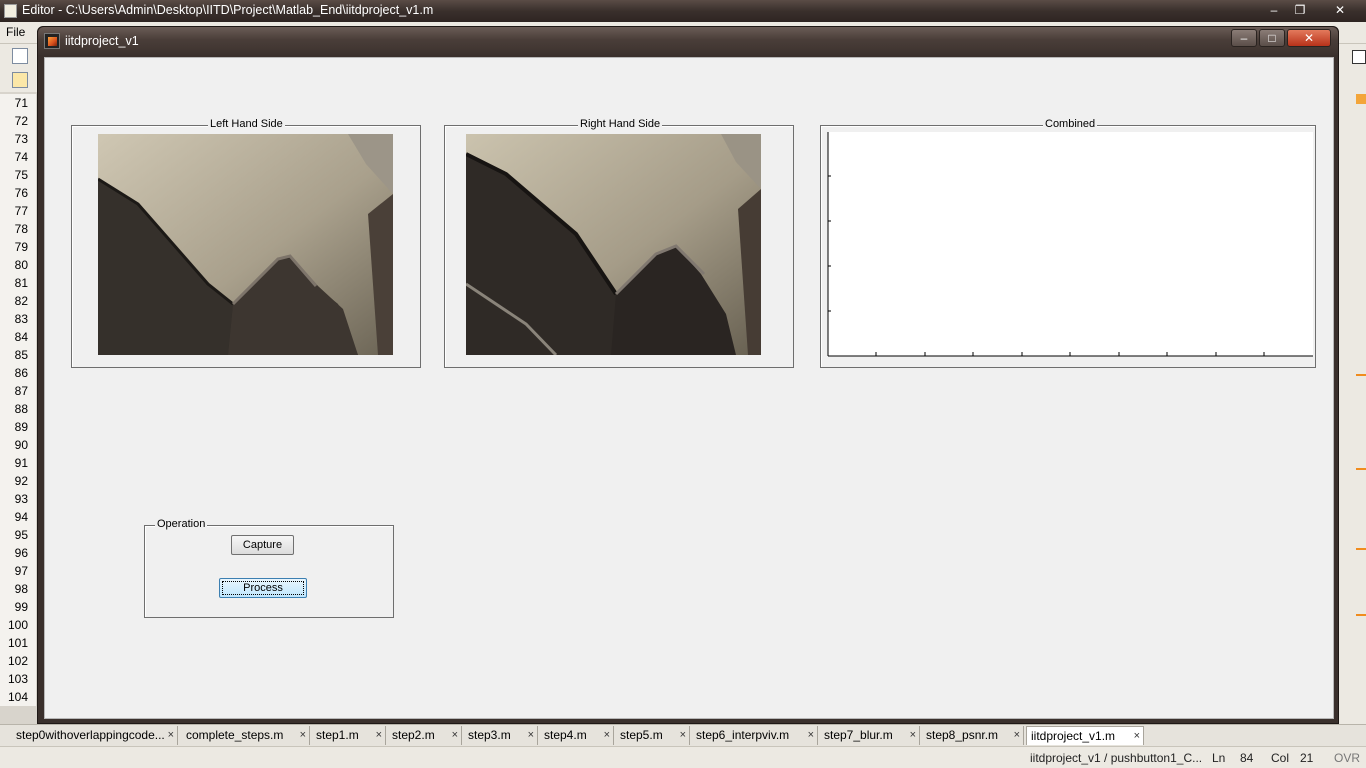 The height and width of the screenshot is (768, 1366). I want to click on editor-tab: step4.m ×, so click(577, 735).